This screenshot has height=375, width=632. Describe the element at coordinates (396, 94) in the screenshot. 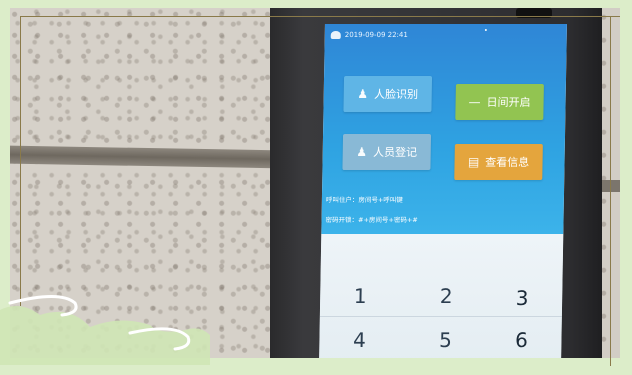

I see `face-recognition-label: 人脸识别` at that location.